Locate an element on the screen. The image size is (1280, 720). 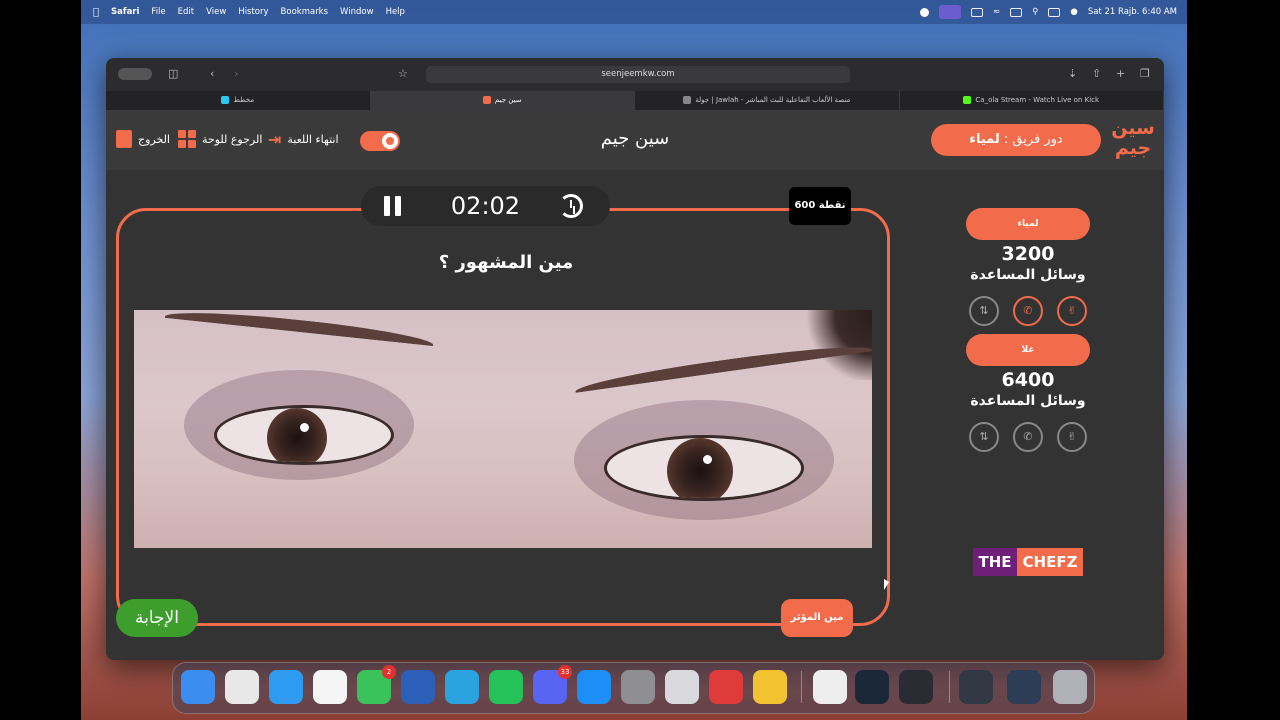
window-controls is located at coordinates (135, 74).